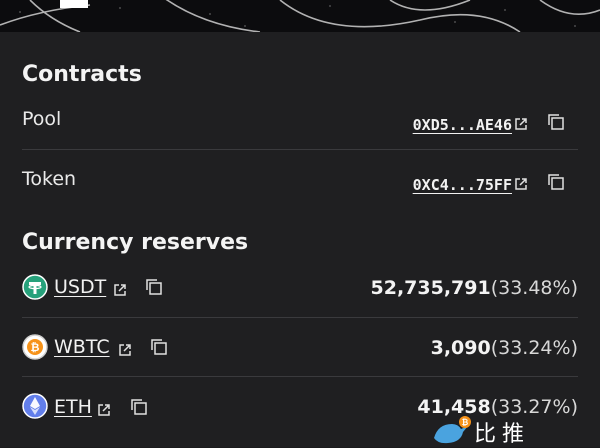  I want to click on tether-icon, so click(35, 287).